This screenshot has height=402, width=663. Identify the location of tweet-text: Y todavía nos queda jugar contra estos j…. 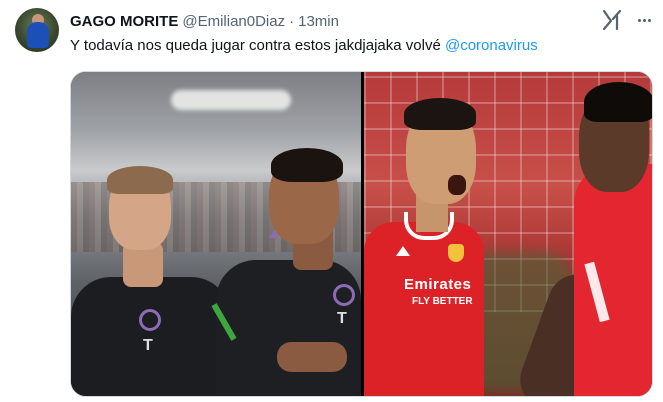
(304, 46).